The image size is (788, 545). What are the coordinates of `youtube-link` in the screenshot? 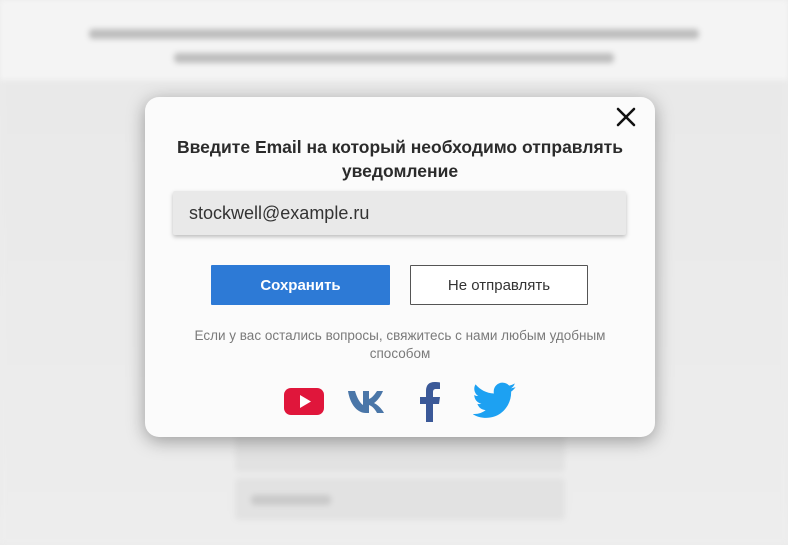 It's located at (304, 405).